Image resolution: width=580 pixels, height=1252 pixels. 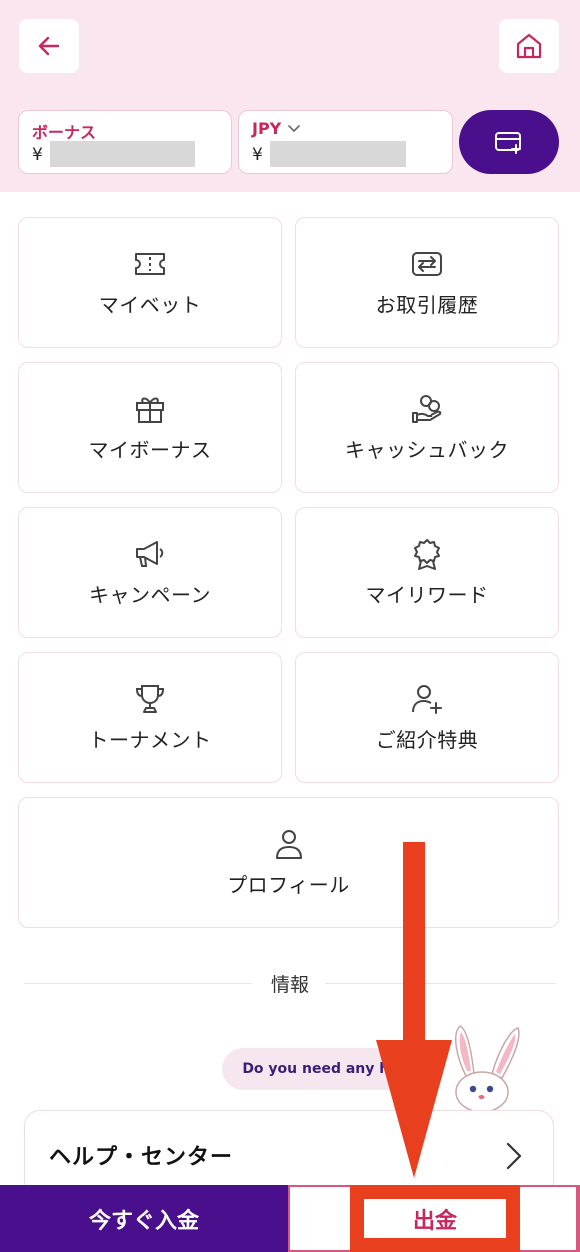 What do you see at coordinates (414, 1109) in the screenshot?
I see `annotation-arrow-head` at bounding box center [414, 1109].